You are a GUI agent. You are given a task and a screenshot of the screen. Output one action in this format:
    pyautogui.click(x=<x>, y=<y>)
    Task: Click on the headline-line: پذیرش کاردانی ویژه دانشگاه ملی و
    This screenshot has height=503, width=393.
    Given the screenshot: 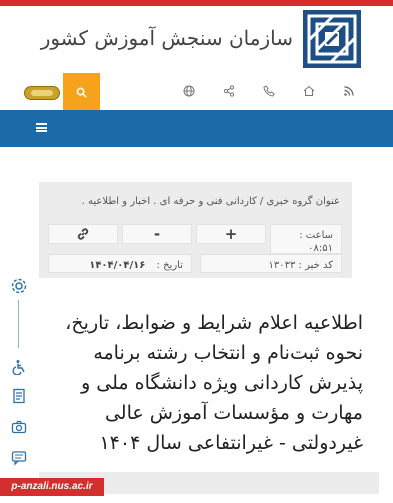 What is the action you would take?
    pyautogui.click(x=222, y=383)
    